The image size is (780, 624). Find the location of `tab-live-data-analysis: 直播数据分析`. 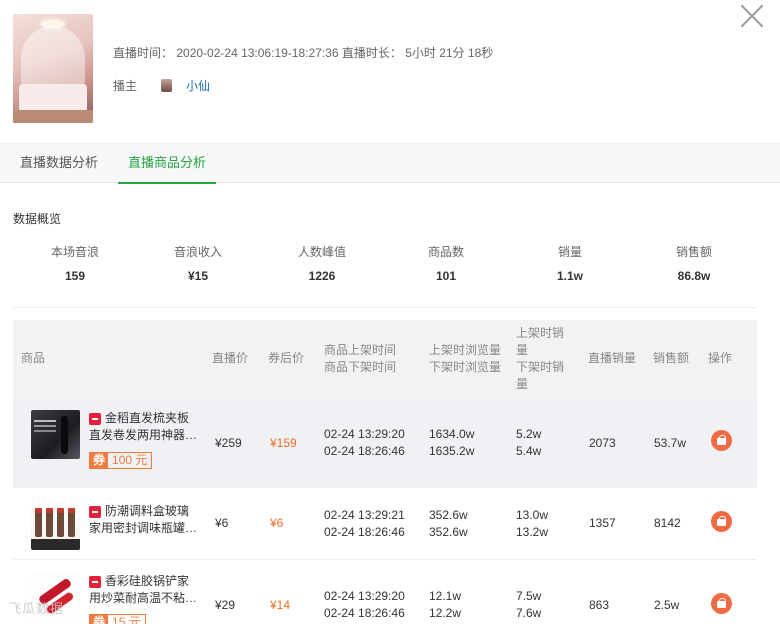

tab-live-data-analysis: 直播数据分析 is located at coordinates (59, 164).